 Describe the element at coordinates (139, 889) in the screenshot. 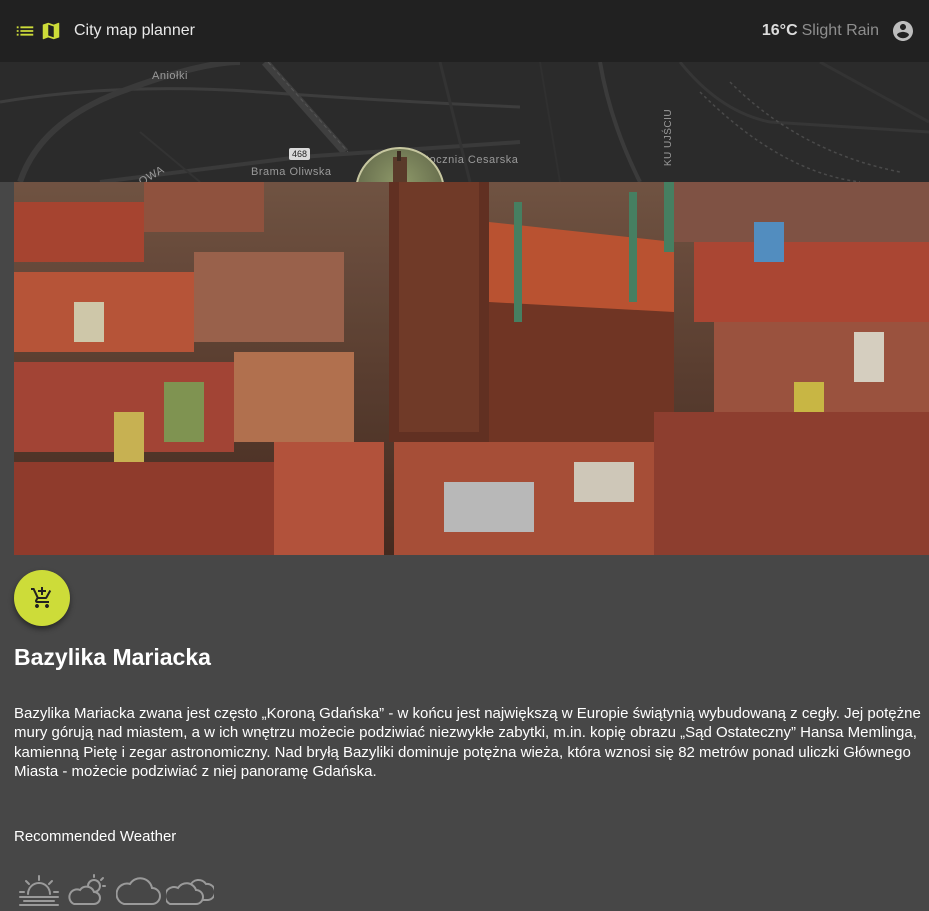

I see `cloud-icon` at that location.